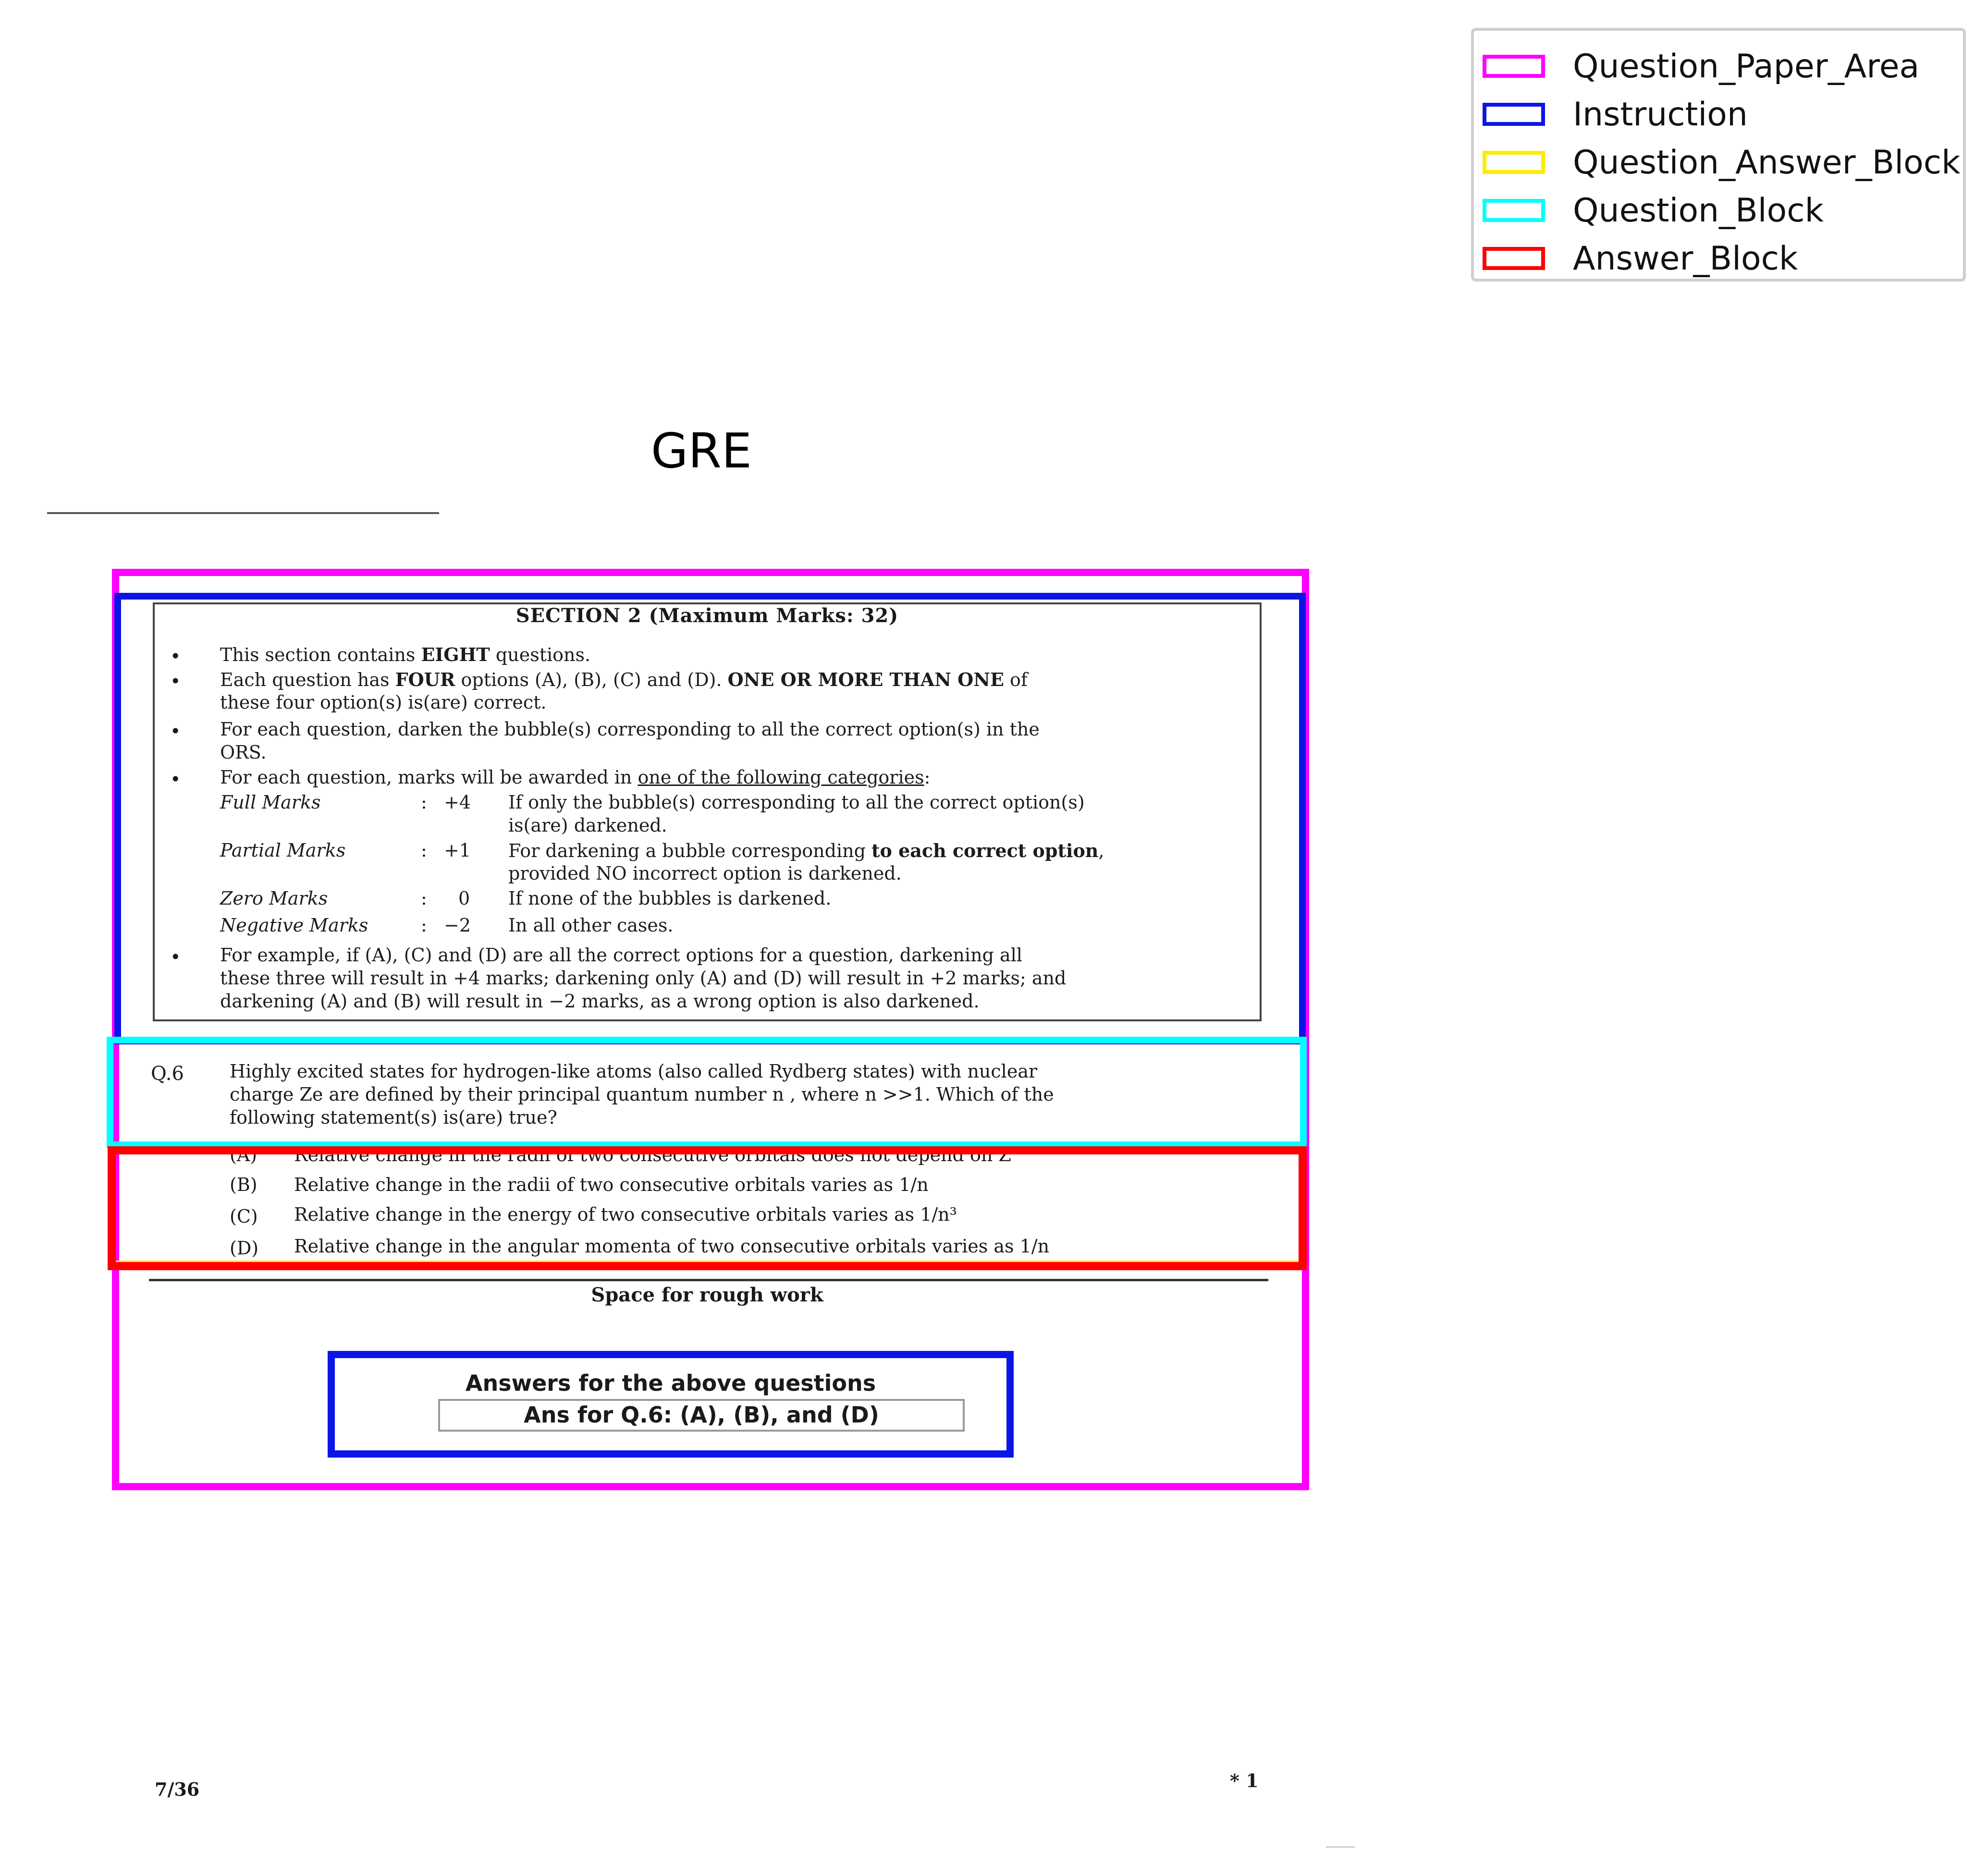 The width and height of the screenshot is (1987, 1876). I want to click on legend-item: Question_Answer_Block, so click(1722, 162).